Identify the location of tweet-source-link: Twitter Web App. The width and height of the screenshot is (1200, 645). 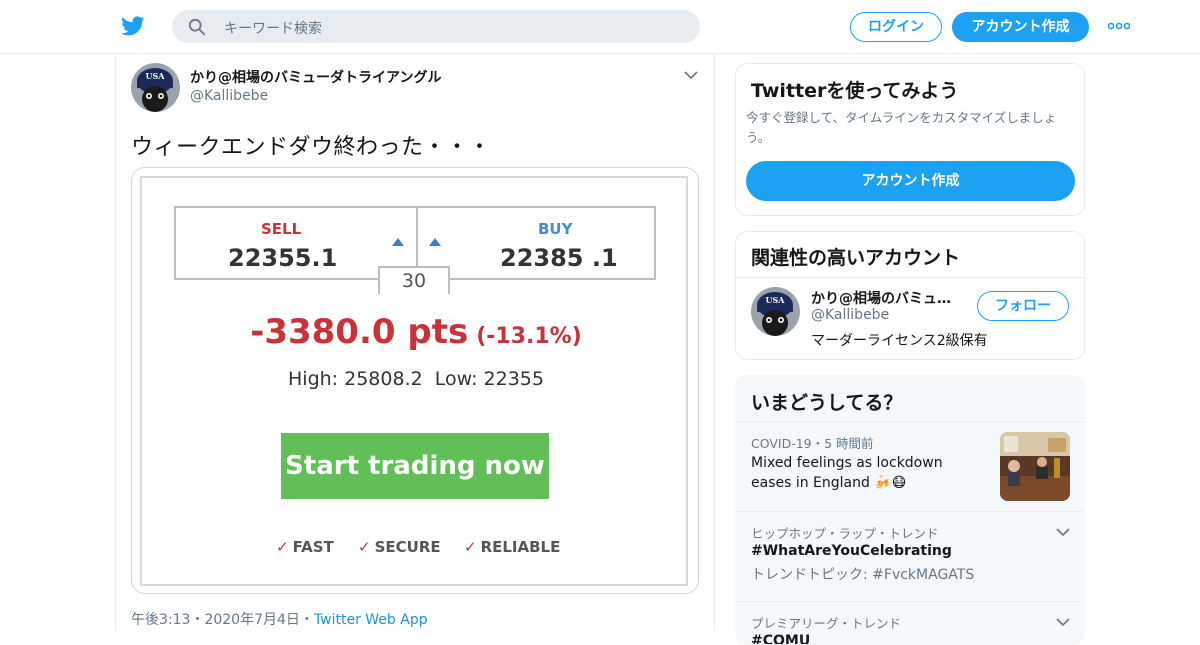
(371, 620).